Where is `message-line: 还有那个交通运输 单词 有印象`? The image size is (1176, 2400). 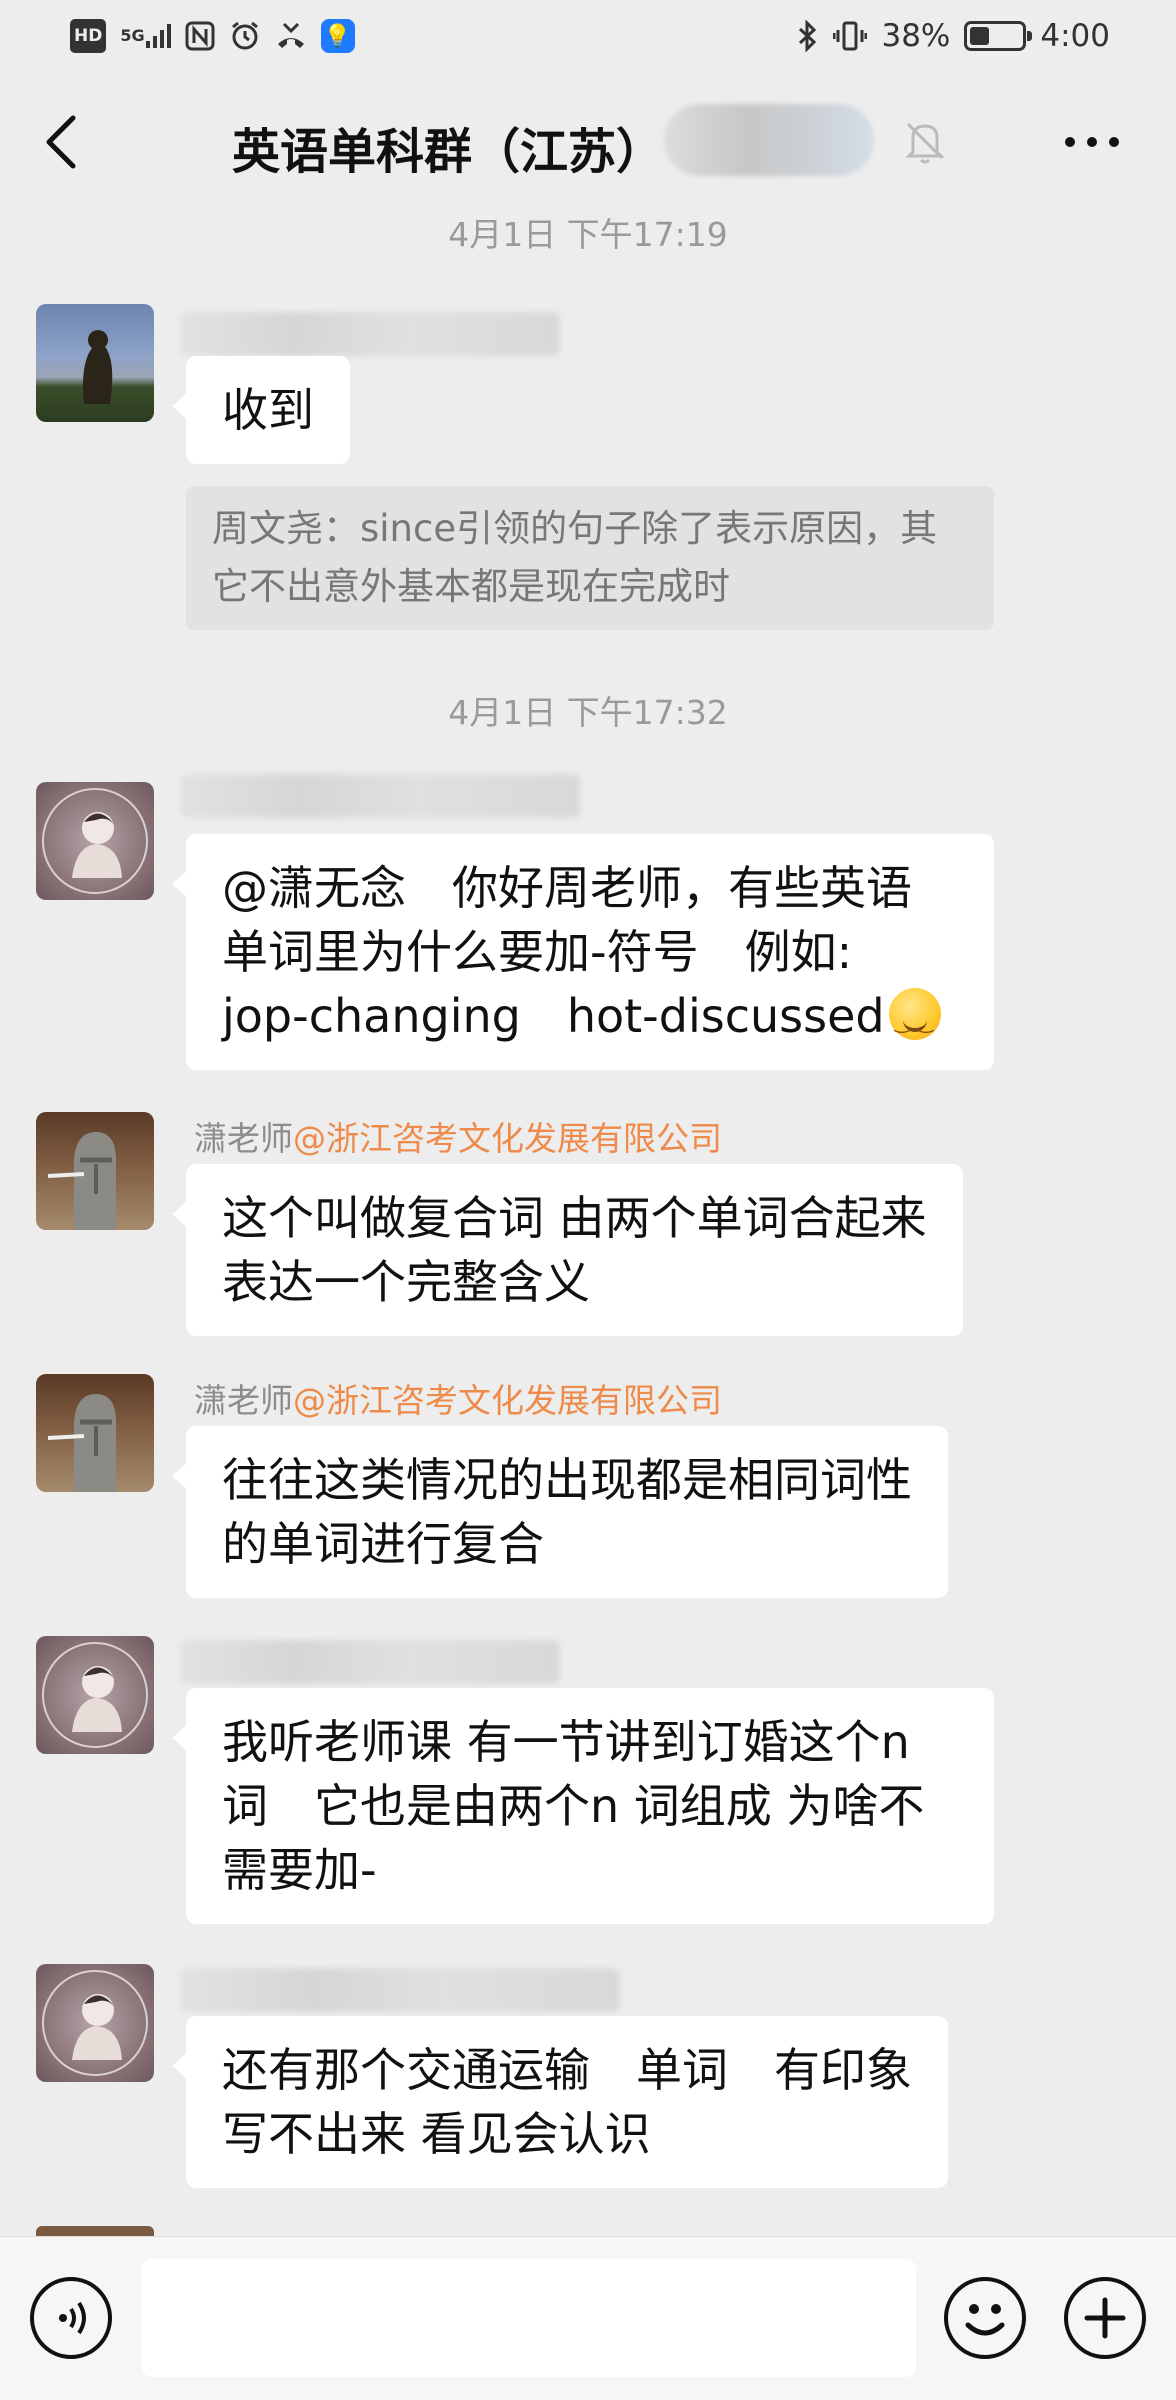
message-line: 还有那个交通运输 单词 有印象 is located at coordinates (567, 2070).